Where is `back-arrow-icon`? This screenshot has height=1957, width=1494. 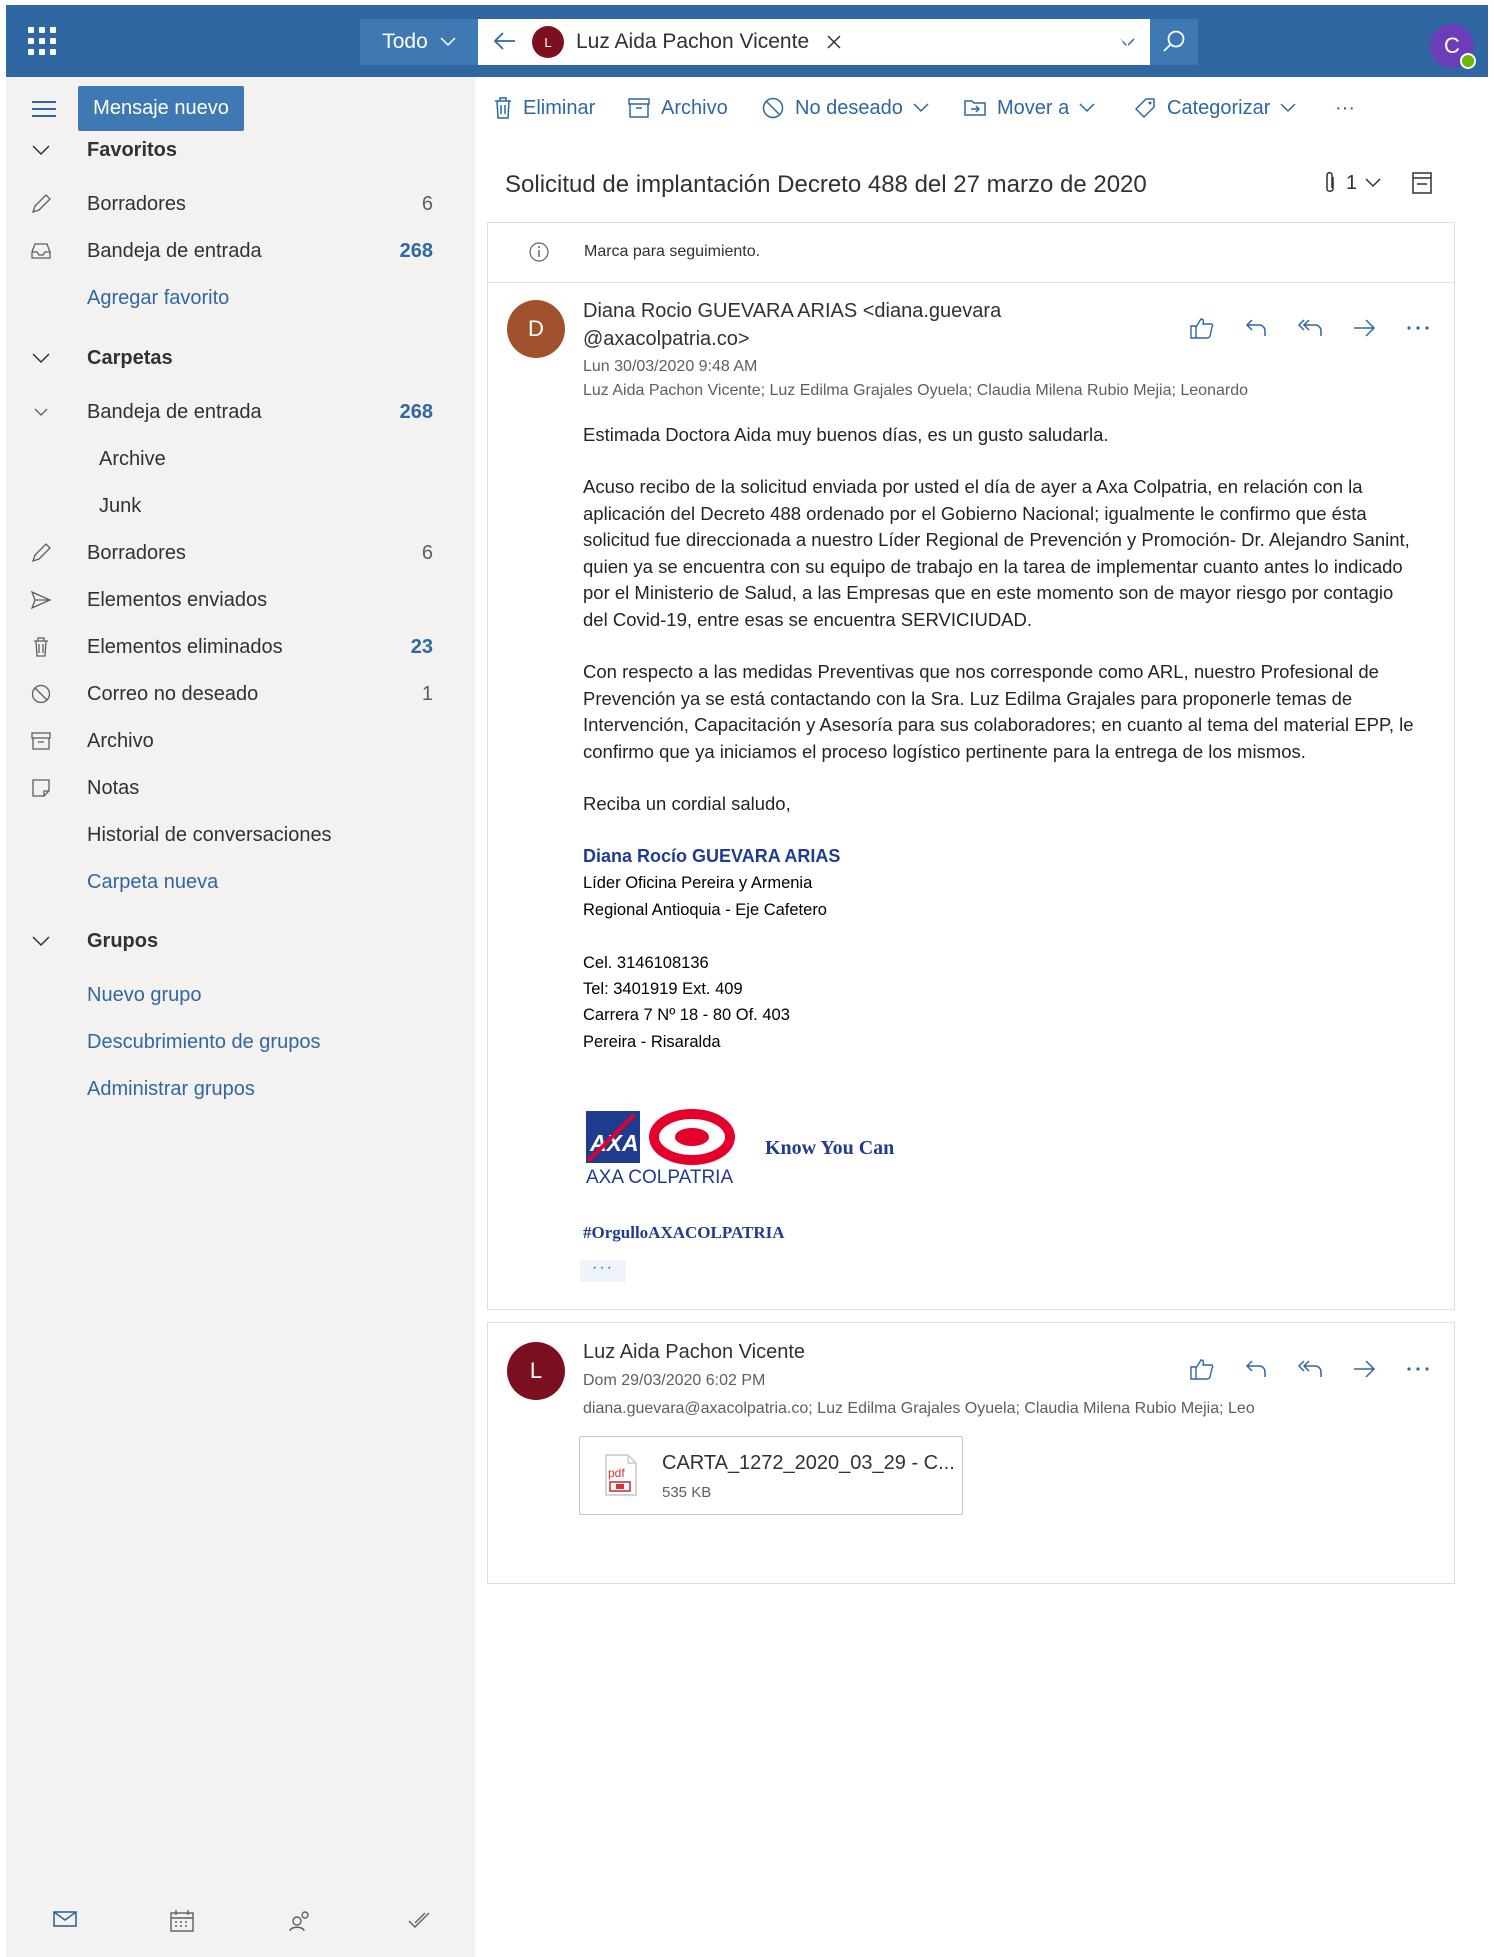
back-arrow-icon is located at coordinates (505, 42).